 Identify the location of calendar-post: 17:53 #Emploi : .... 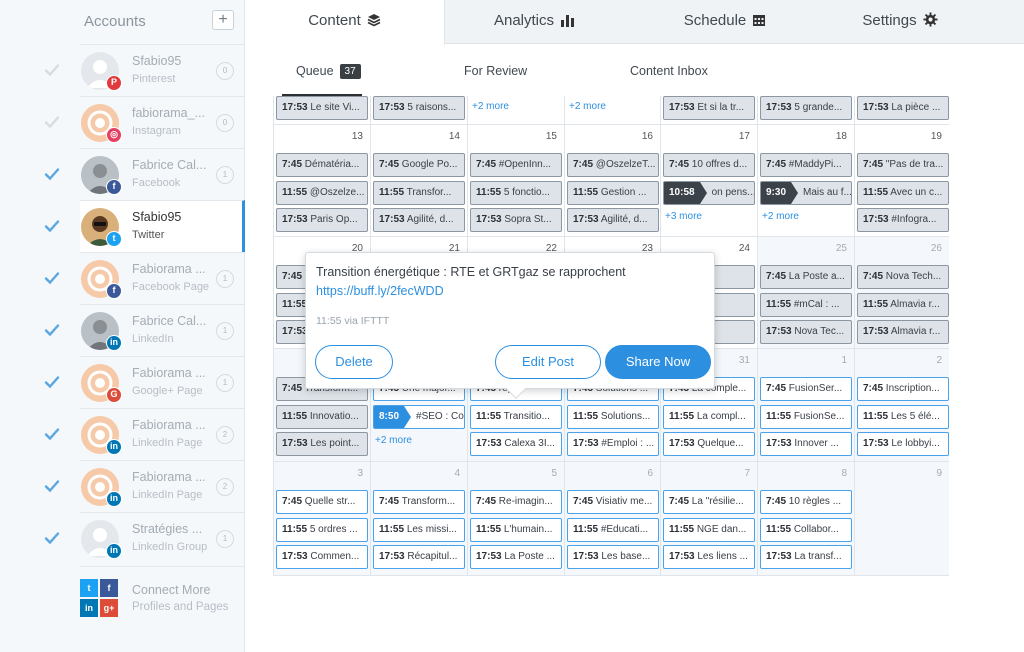
(613, 444).